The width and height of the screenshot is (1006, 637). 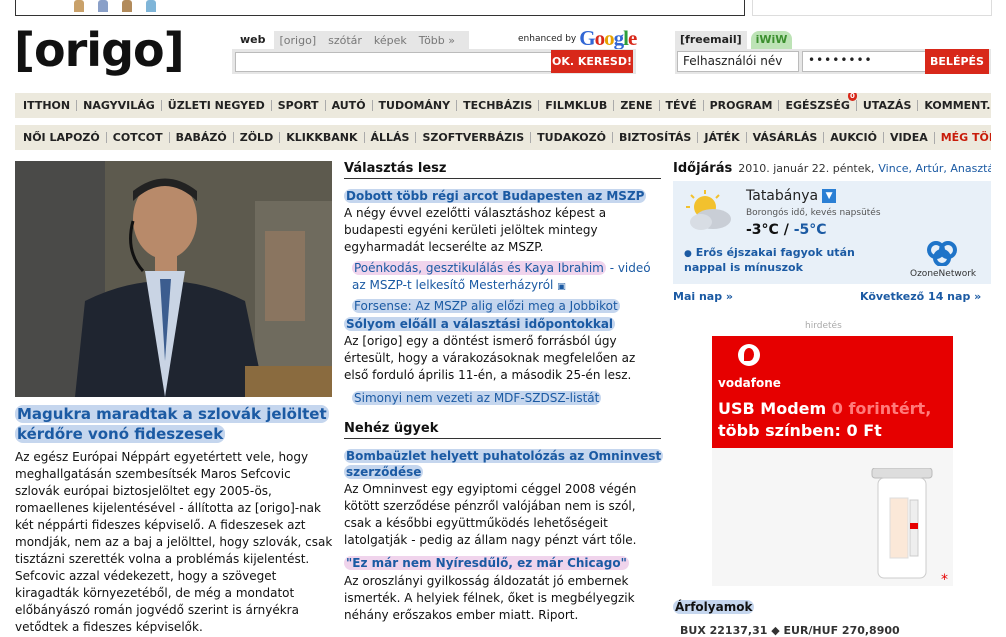 I want to click on ad-headline: USB Modem 0 forintért,, so click(x=824, y=408).